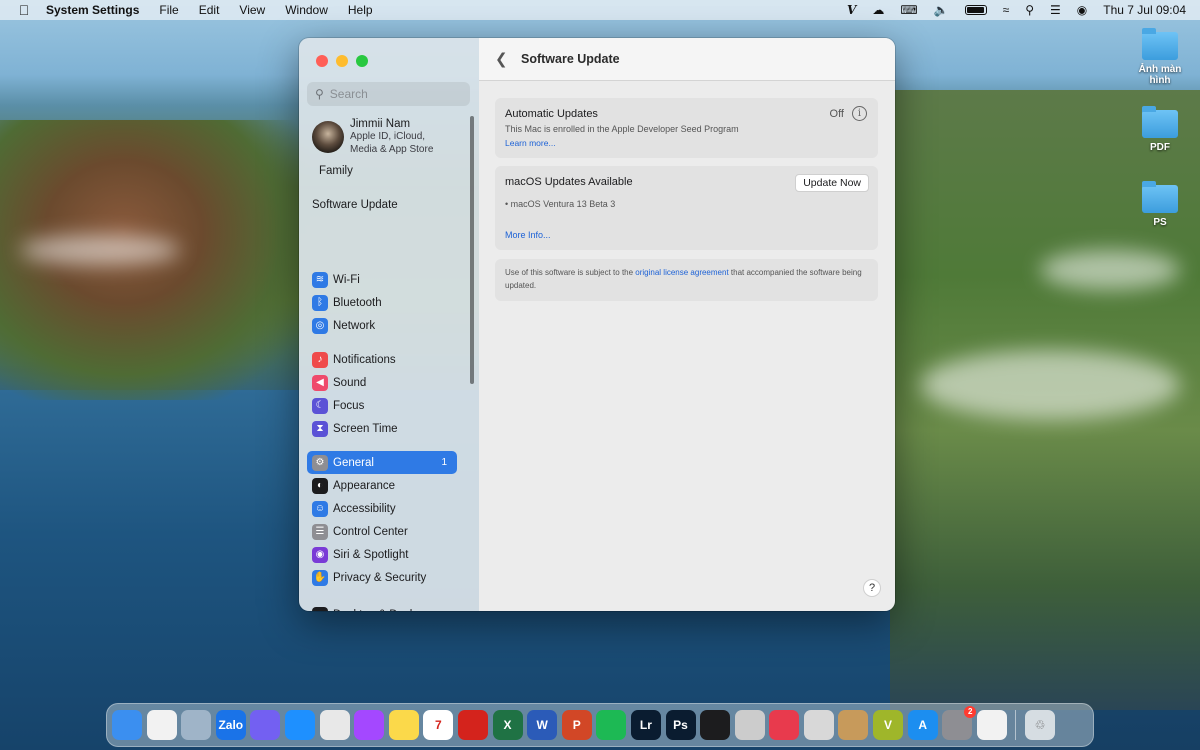 The width and height of the screenshot is (1200, 750). Describe the element at coordinates (851, 10) in the screenshot. I see `v-status-icon: V` at that location.